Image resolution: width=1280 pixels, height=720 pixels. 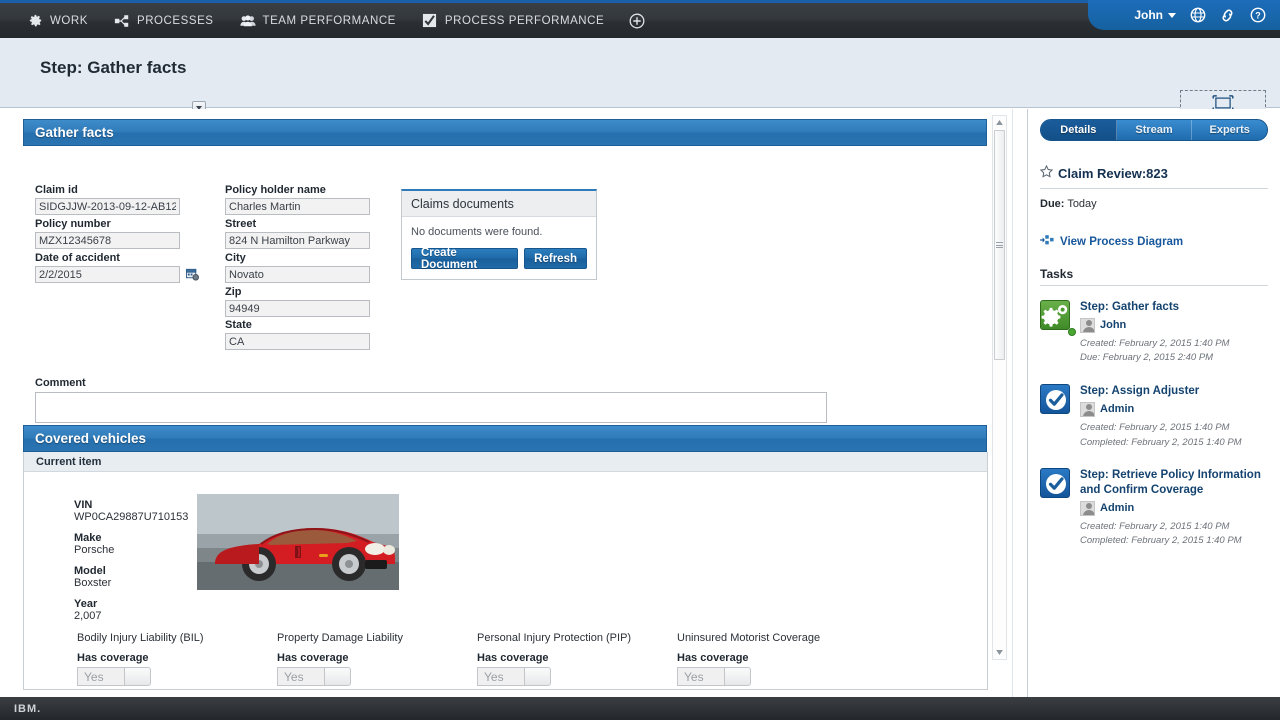 I want to click on tab-experts: Experts, so click(x=1229, y=130).